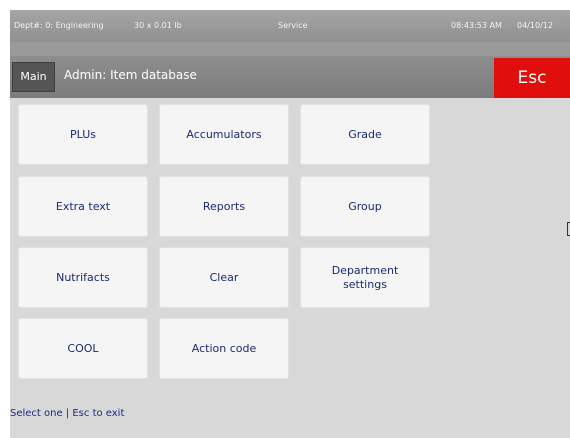 The width and height of the screenshot is (570, 438). I want to click on extra-text-button: Extra text, so click(83, 206).